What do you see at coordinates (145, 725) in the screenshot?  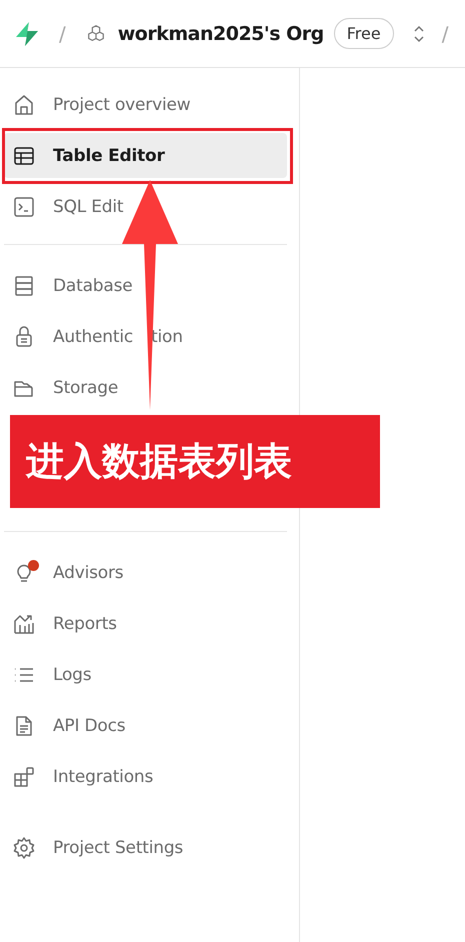 I see `sidebar-item: API Docs` at bounding box center [145, 725].